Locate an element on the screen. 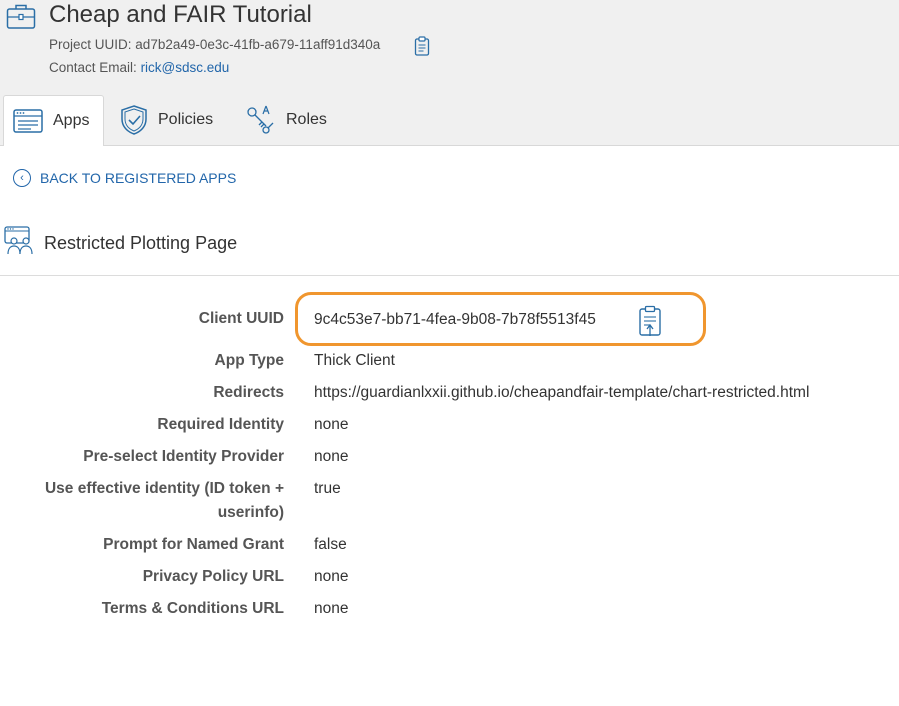 The image size is (899, 706). back-link-label: BACK TO REGISTERED APPS is located at coordinates (138, 178).